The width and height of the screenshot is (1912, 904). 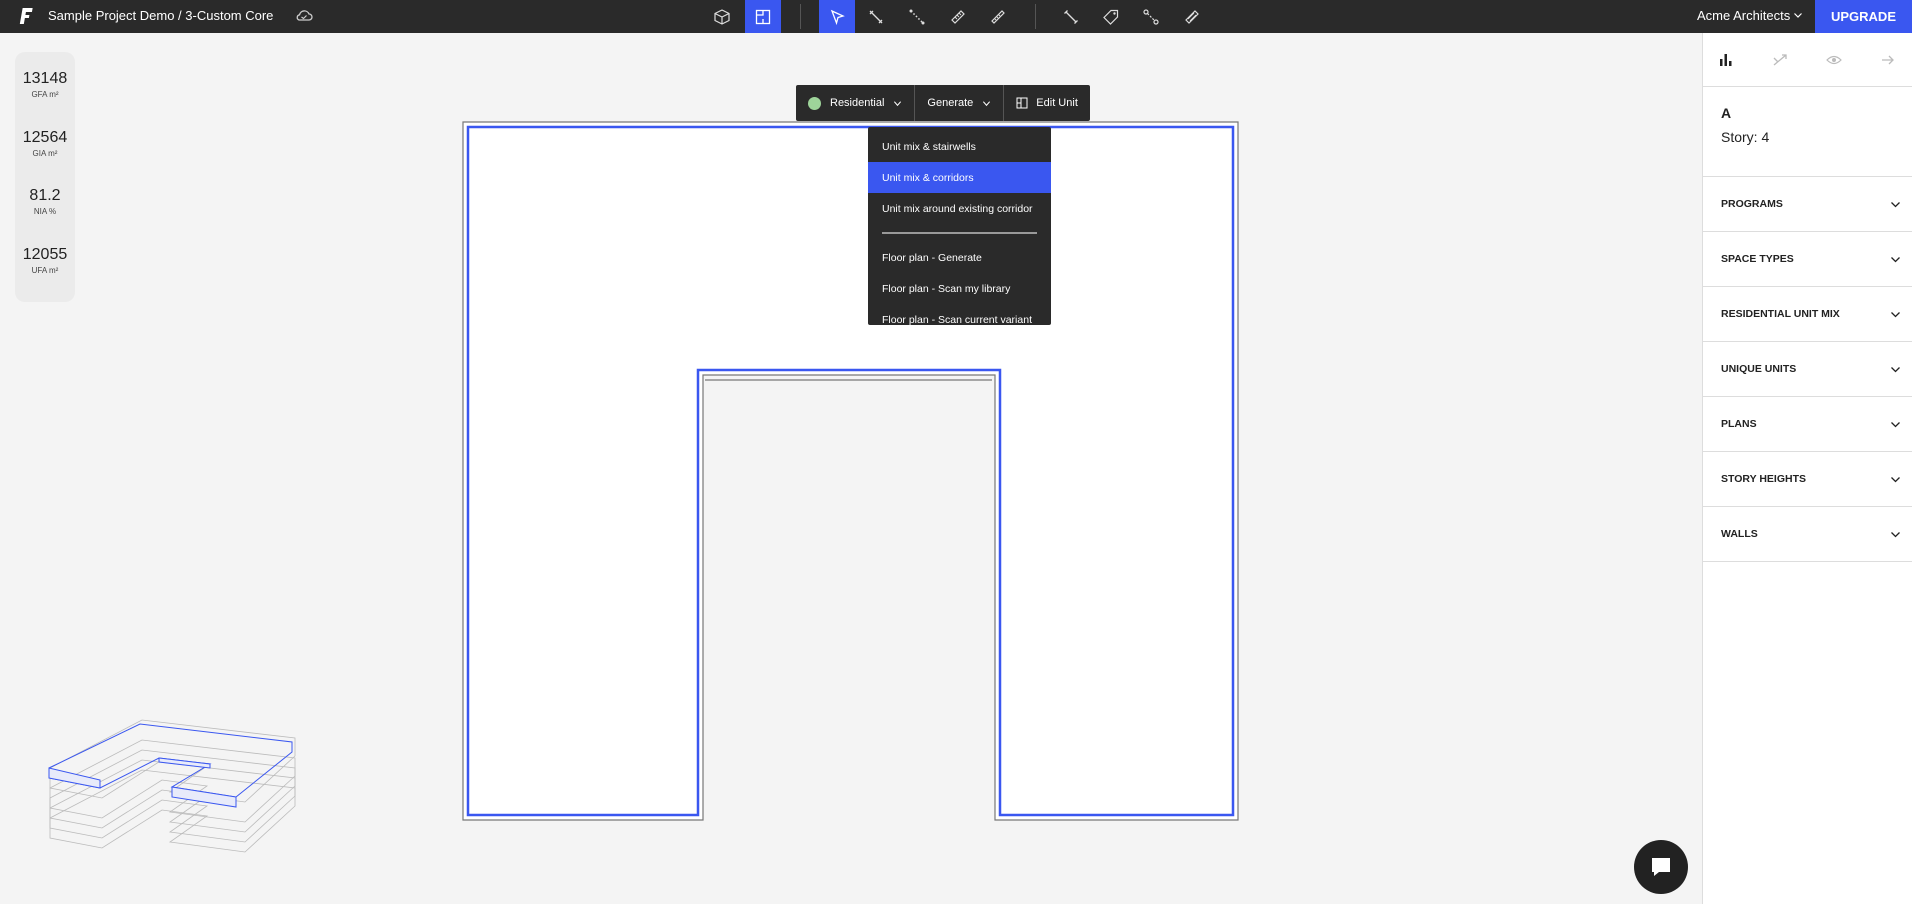 I want to click on floor-plan-icon, so click(x=763, y=16).